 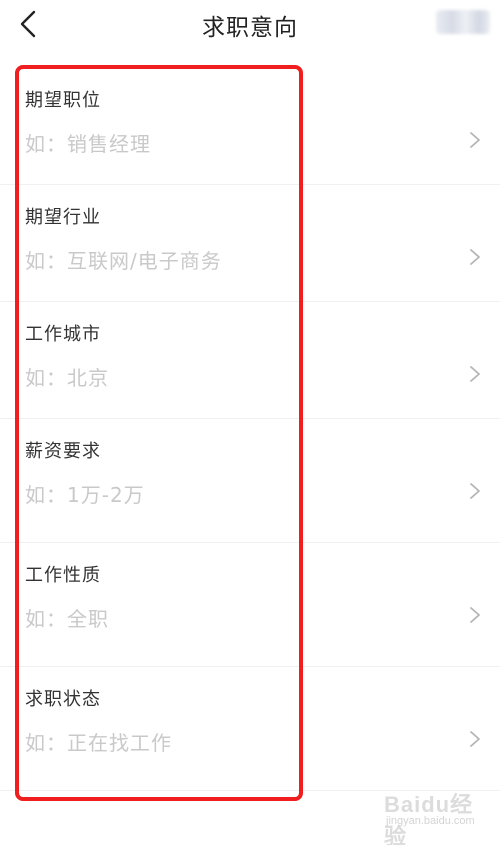 I want to click on page-title: 求职意向, so click(x=250, y=28).